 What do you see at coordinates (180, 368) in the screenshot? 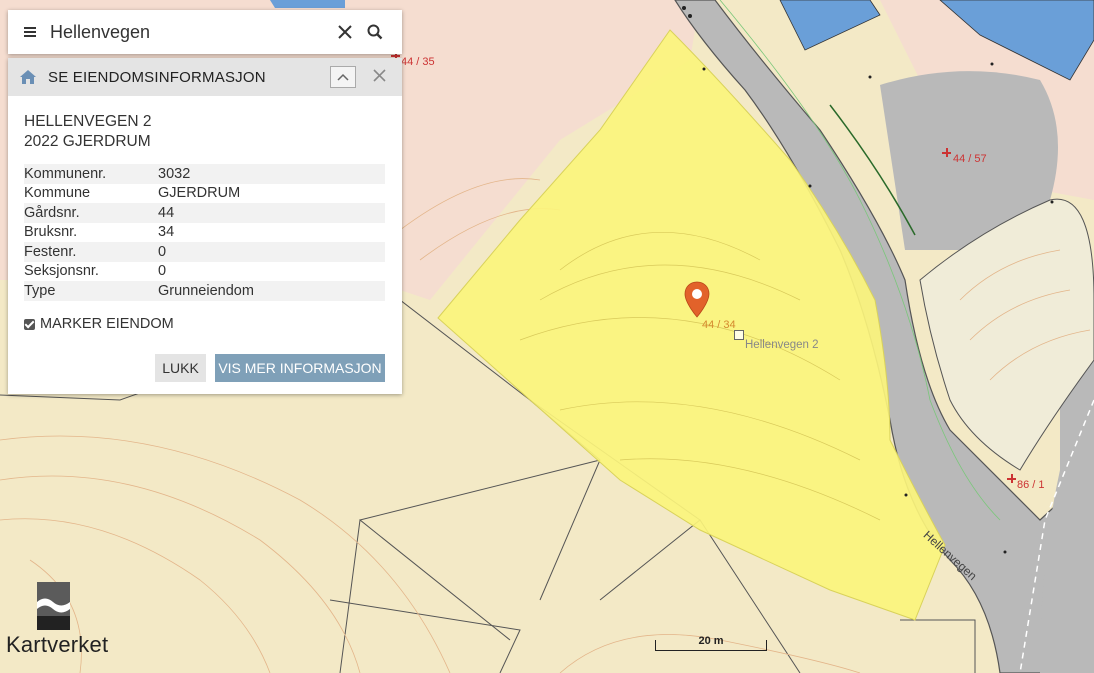
I see `close-button: LUKK` at bounding box center [180, 368].